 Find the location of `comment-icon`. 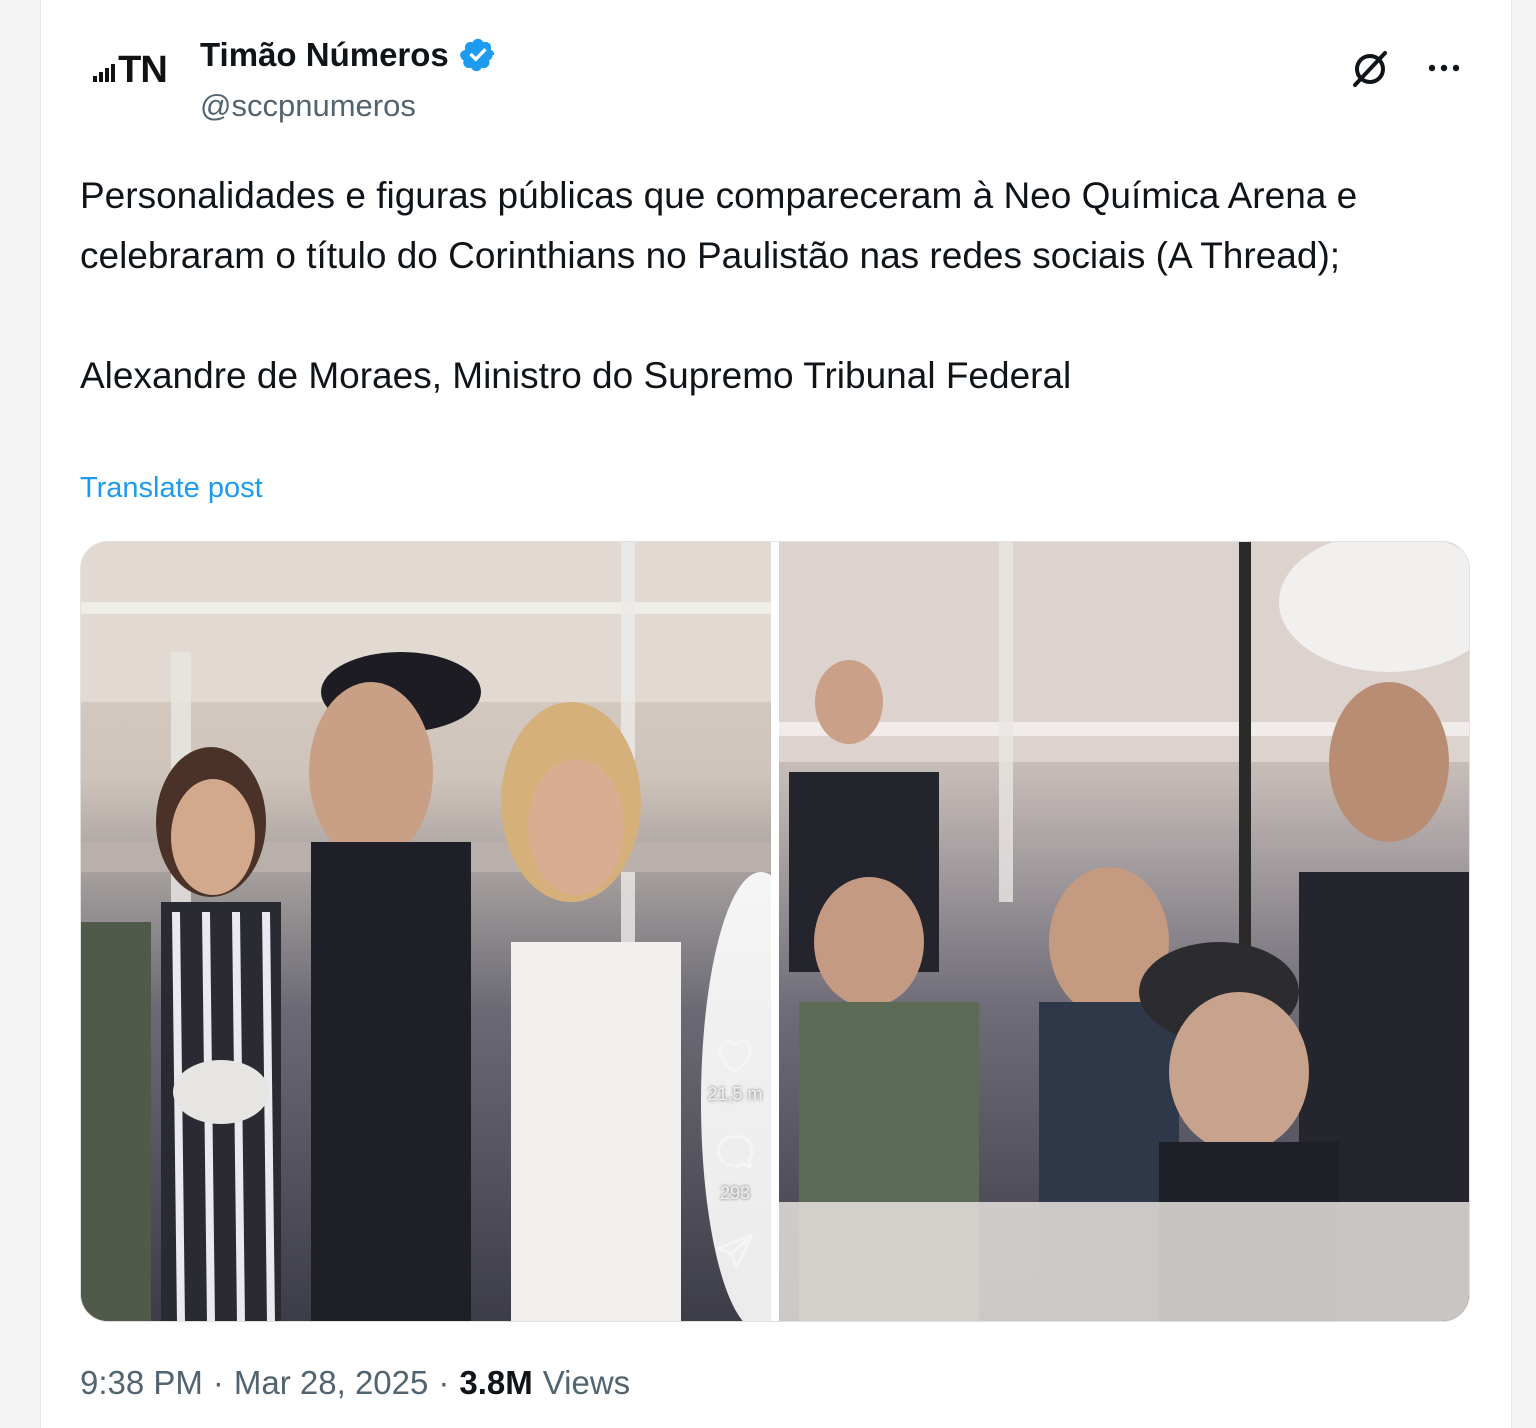

comment-icon is located at coordinates (735, 1153).